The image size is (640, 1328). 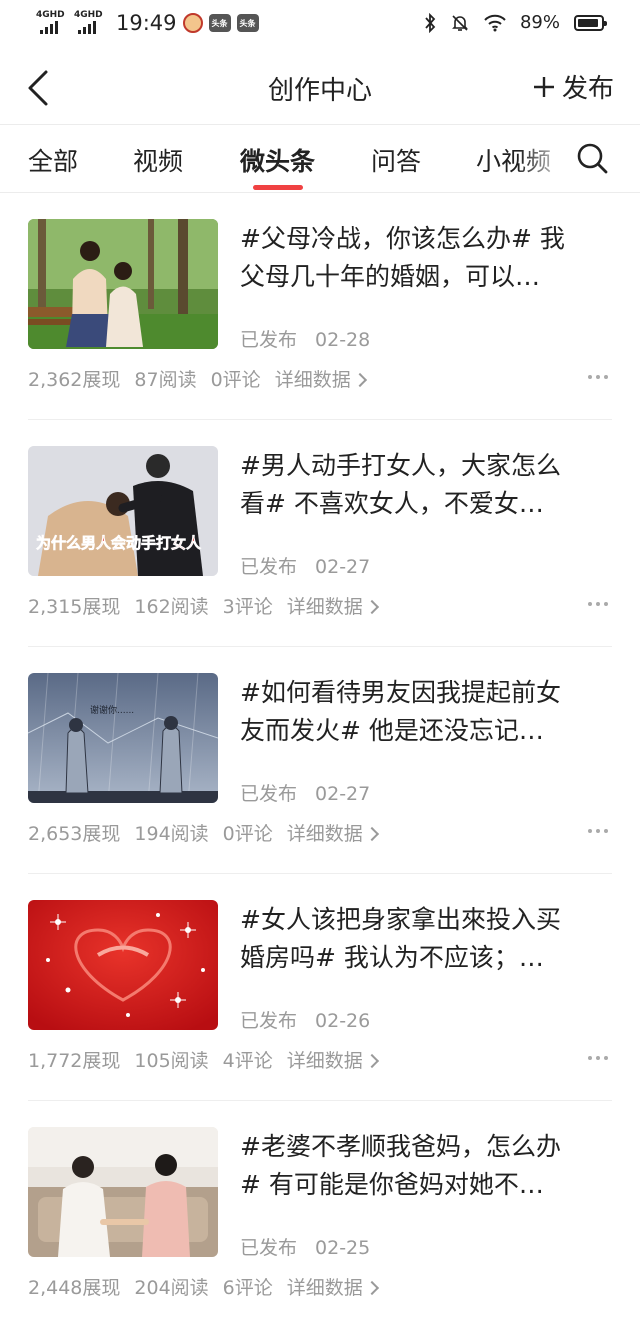 I want to click on impressions-count: 1,772展现, so click(x=74, y=1061).